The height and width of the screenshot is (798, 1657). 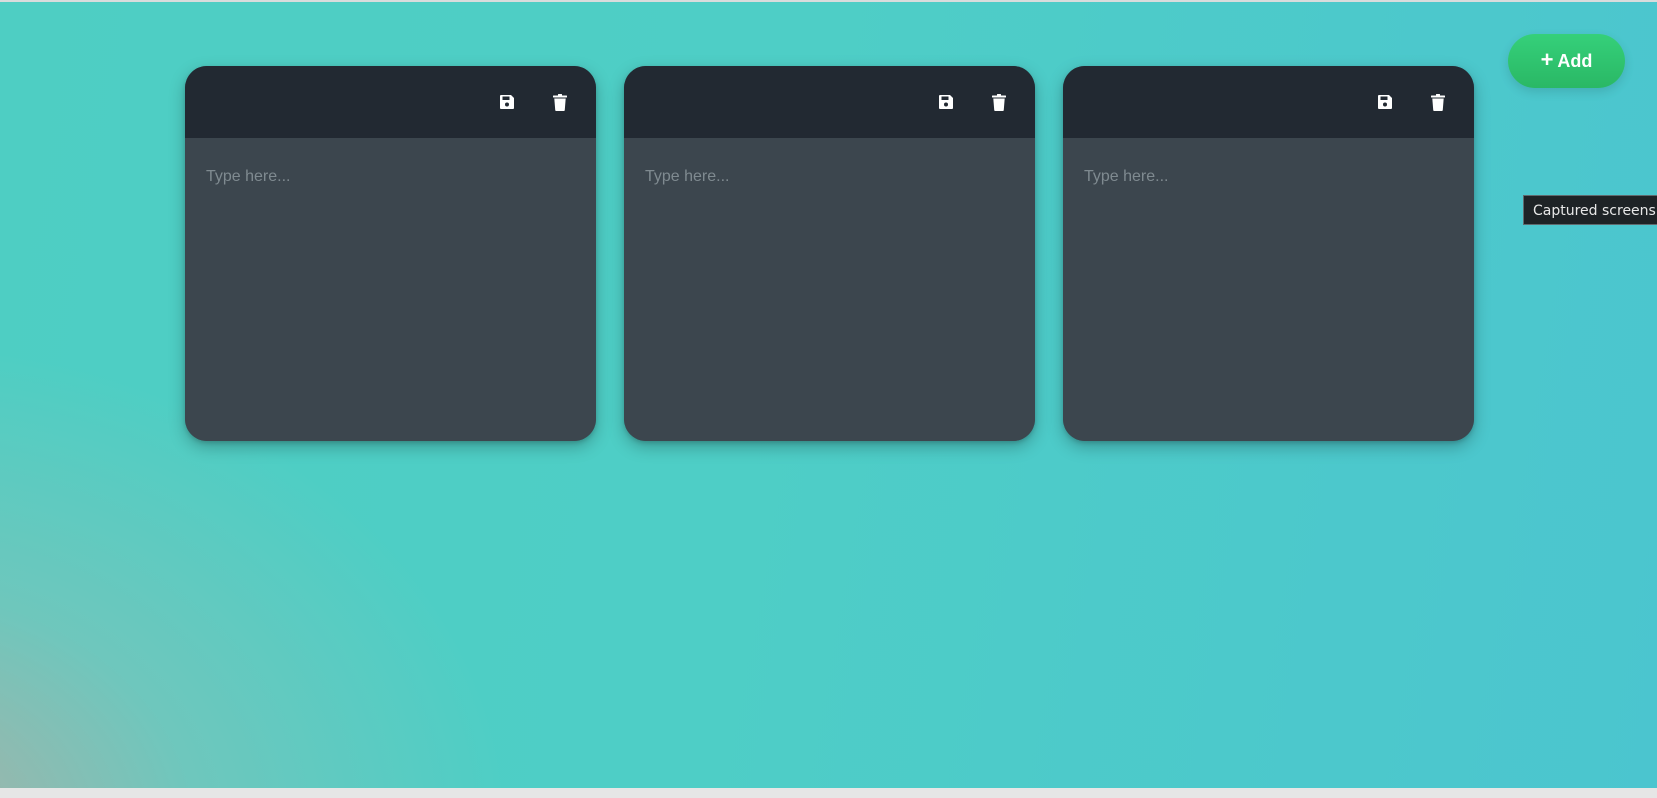 What do you see at coordinates (1547, 59) in the screenshot?
I see `plus-icon: +` at bounding box center [1547, 59].